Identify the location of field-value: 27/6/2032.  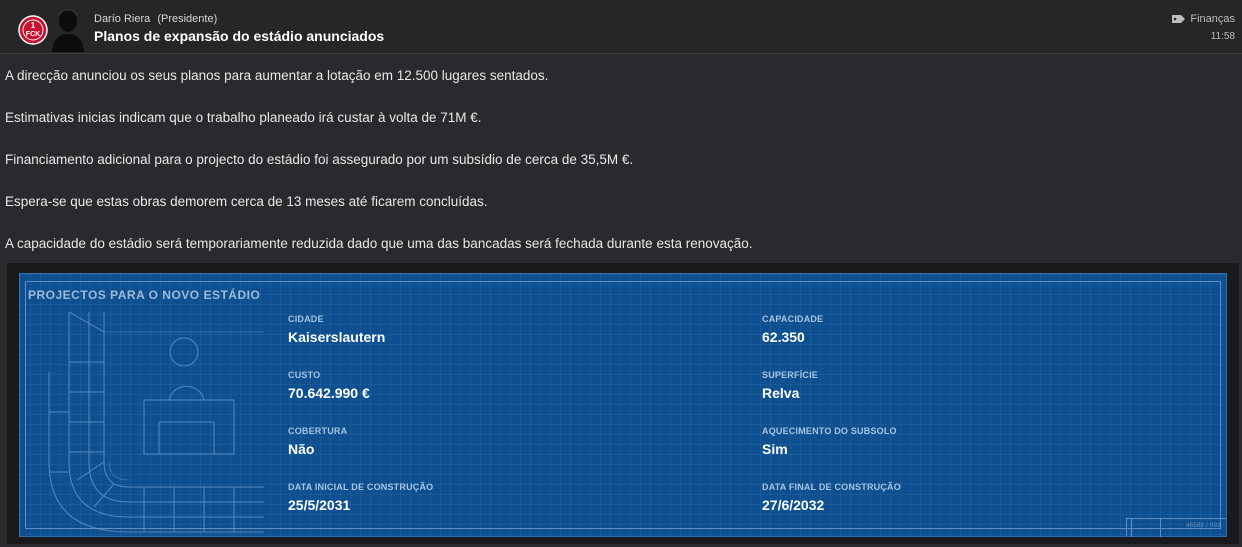
(793, 505).